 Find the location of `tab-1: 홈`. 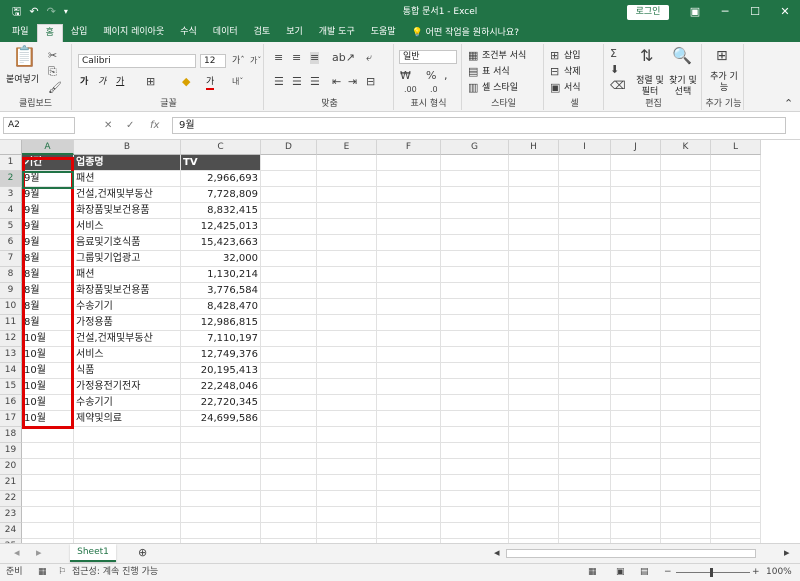

tab-1: 홈 is located at coordinates (49, 33).